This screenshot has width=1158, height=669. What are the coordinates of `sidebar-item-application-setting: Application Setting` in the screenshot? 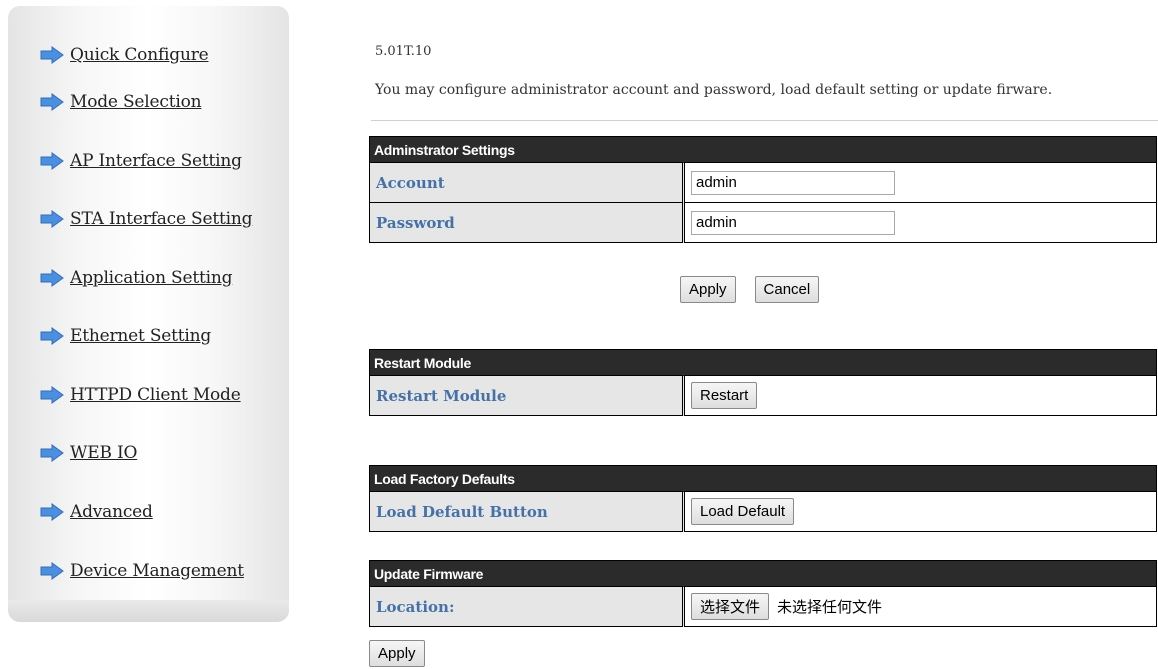 It's located at (136, 278).